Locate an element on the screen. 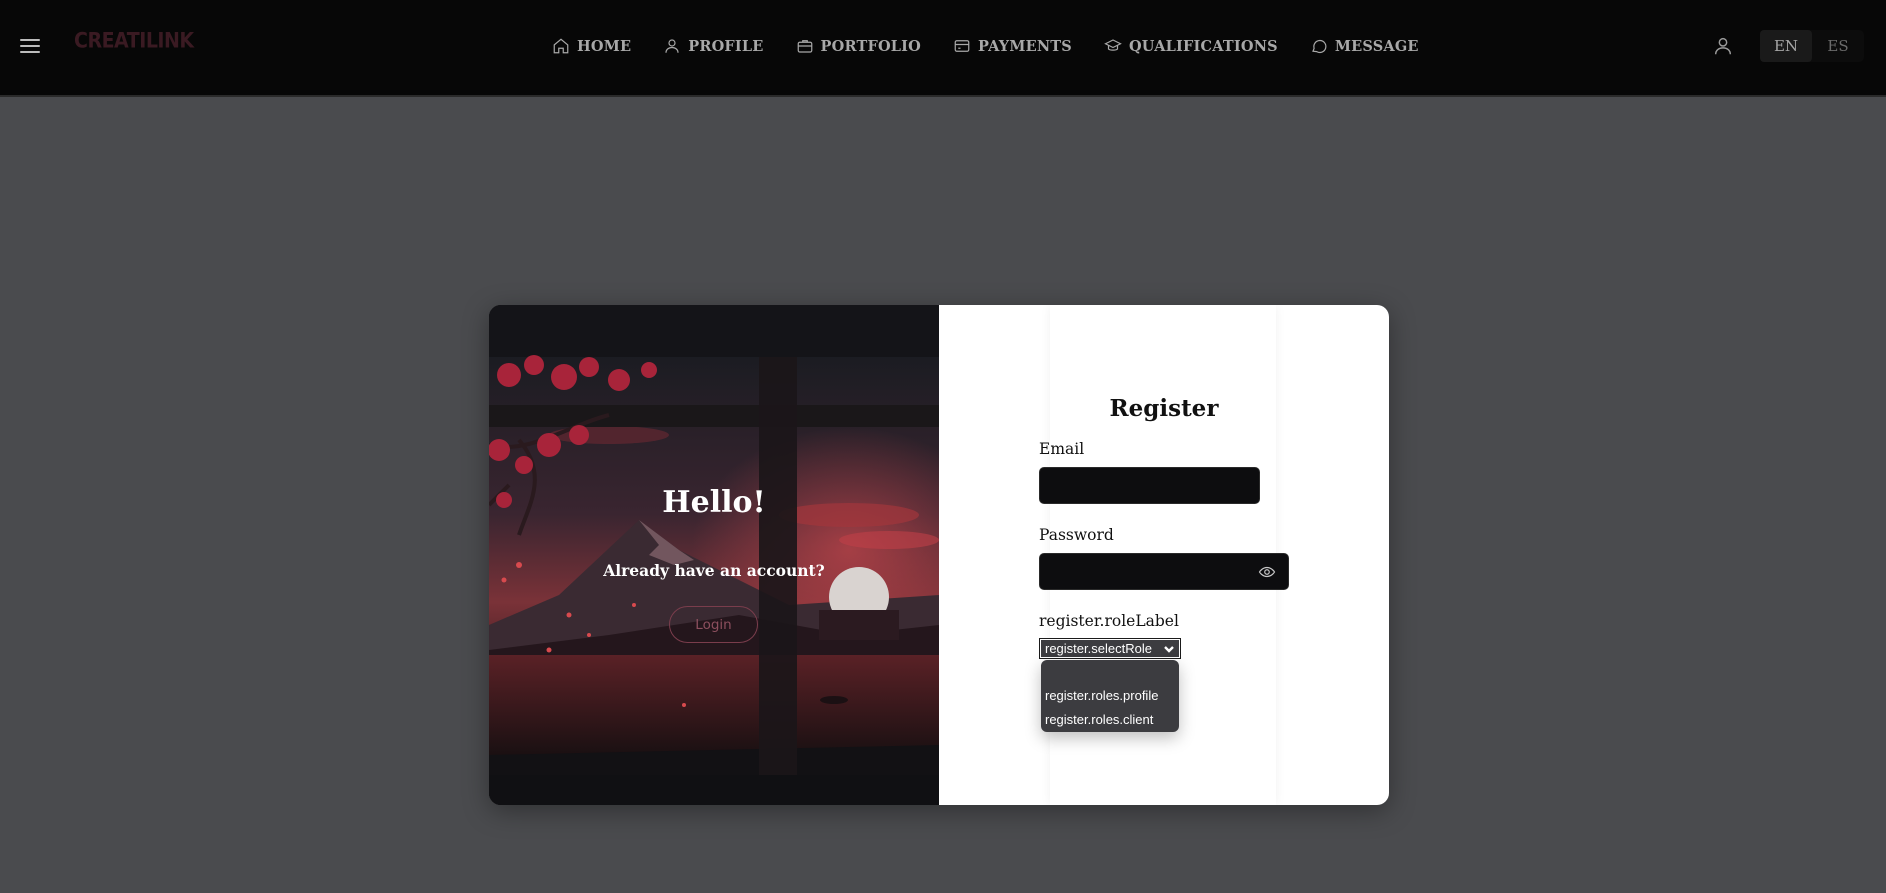 This screenshot has width=1886, height=893. nav-message-label: MESSAGE is located at coordinates (1376, 46).